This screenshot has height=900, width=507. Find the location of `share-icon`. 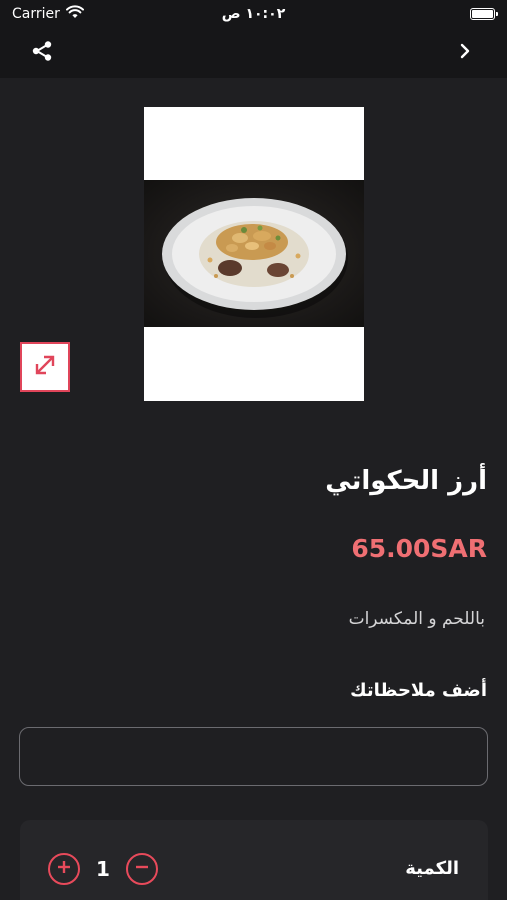

share-icon is located at coordinates (42, 53).